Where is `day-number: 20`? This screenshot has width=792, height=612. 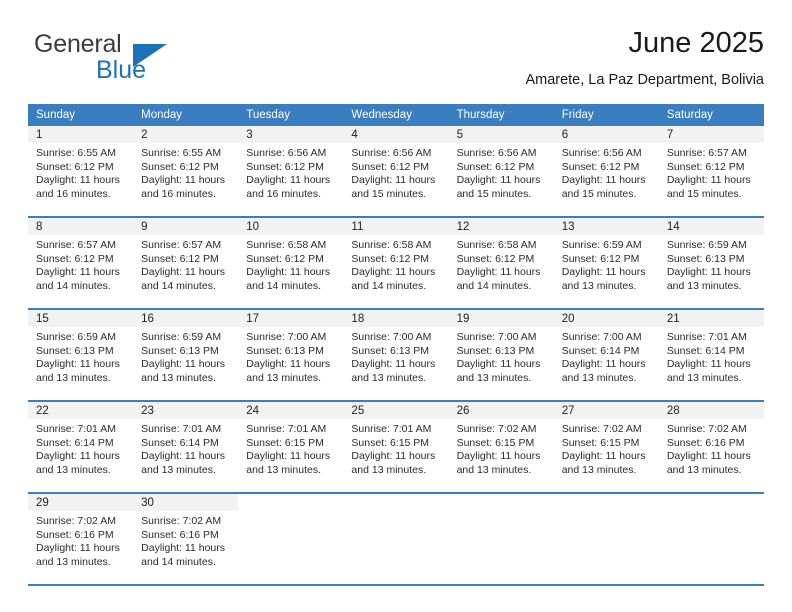 day-number: 20 is located at coordinates (606, 318).